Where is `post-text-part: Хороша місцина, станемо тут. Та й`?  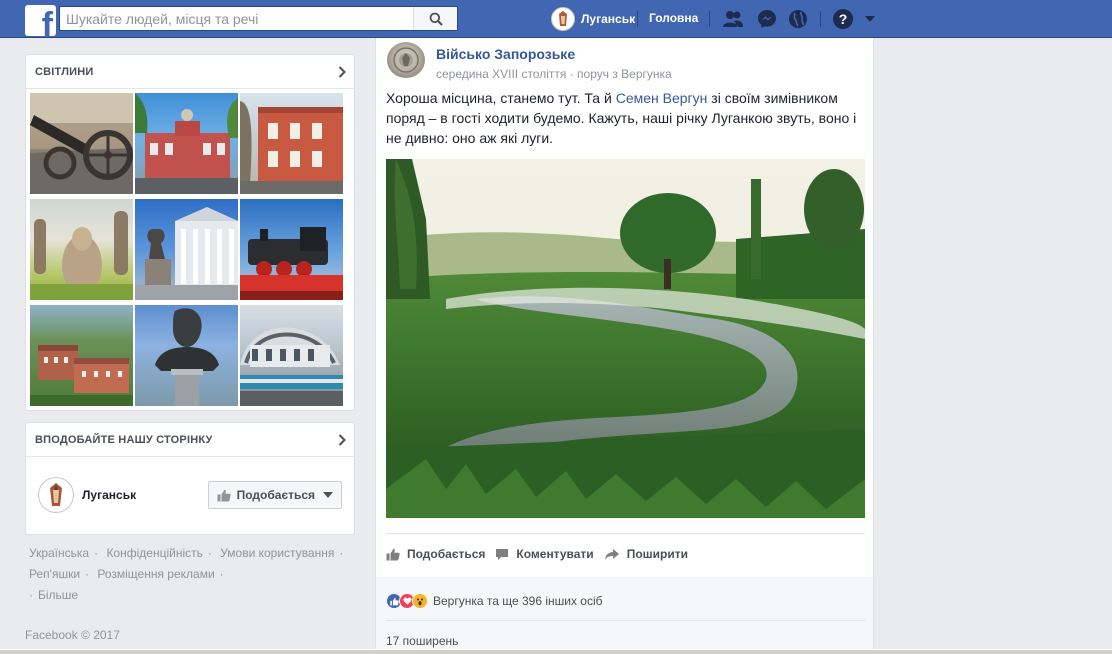
post-text-part: Хороша місцина, станемо тут. Та й is located at coordinates (501, 98).